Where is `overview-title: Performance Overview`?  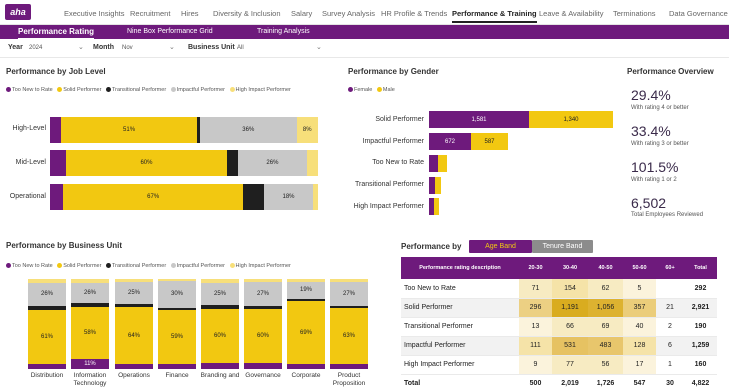
overview-title: Performance Overview is located at coordinates (670, 71).